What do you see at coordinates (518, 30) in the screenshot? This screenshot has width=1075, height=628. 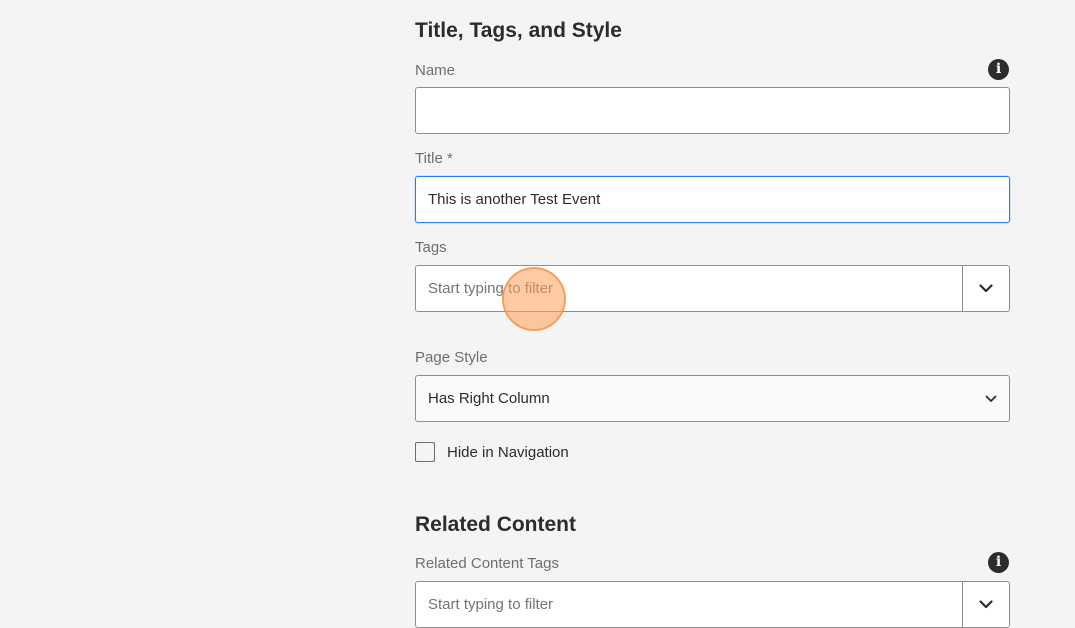 I see `section-title: Title, Tags, and Style` at bounding box center [518, 30].